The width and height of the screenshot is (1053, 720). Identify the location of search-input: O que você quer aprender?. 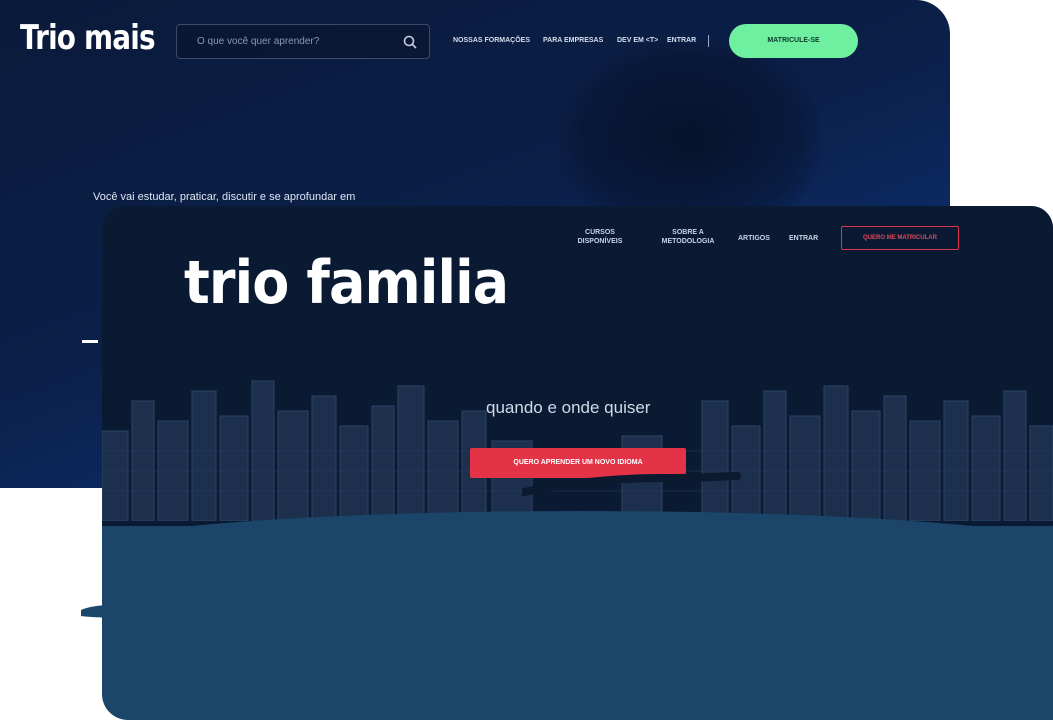
(303, 41).